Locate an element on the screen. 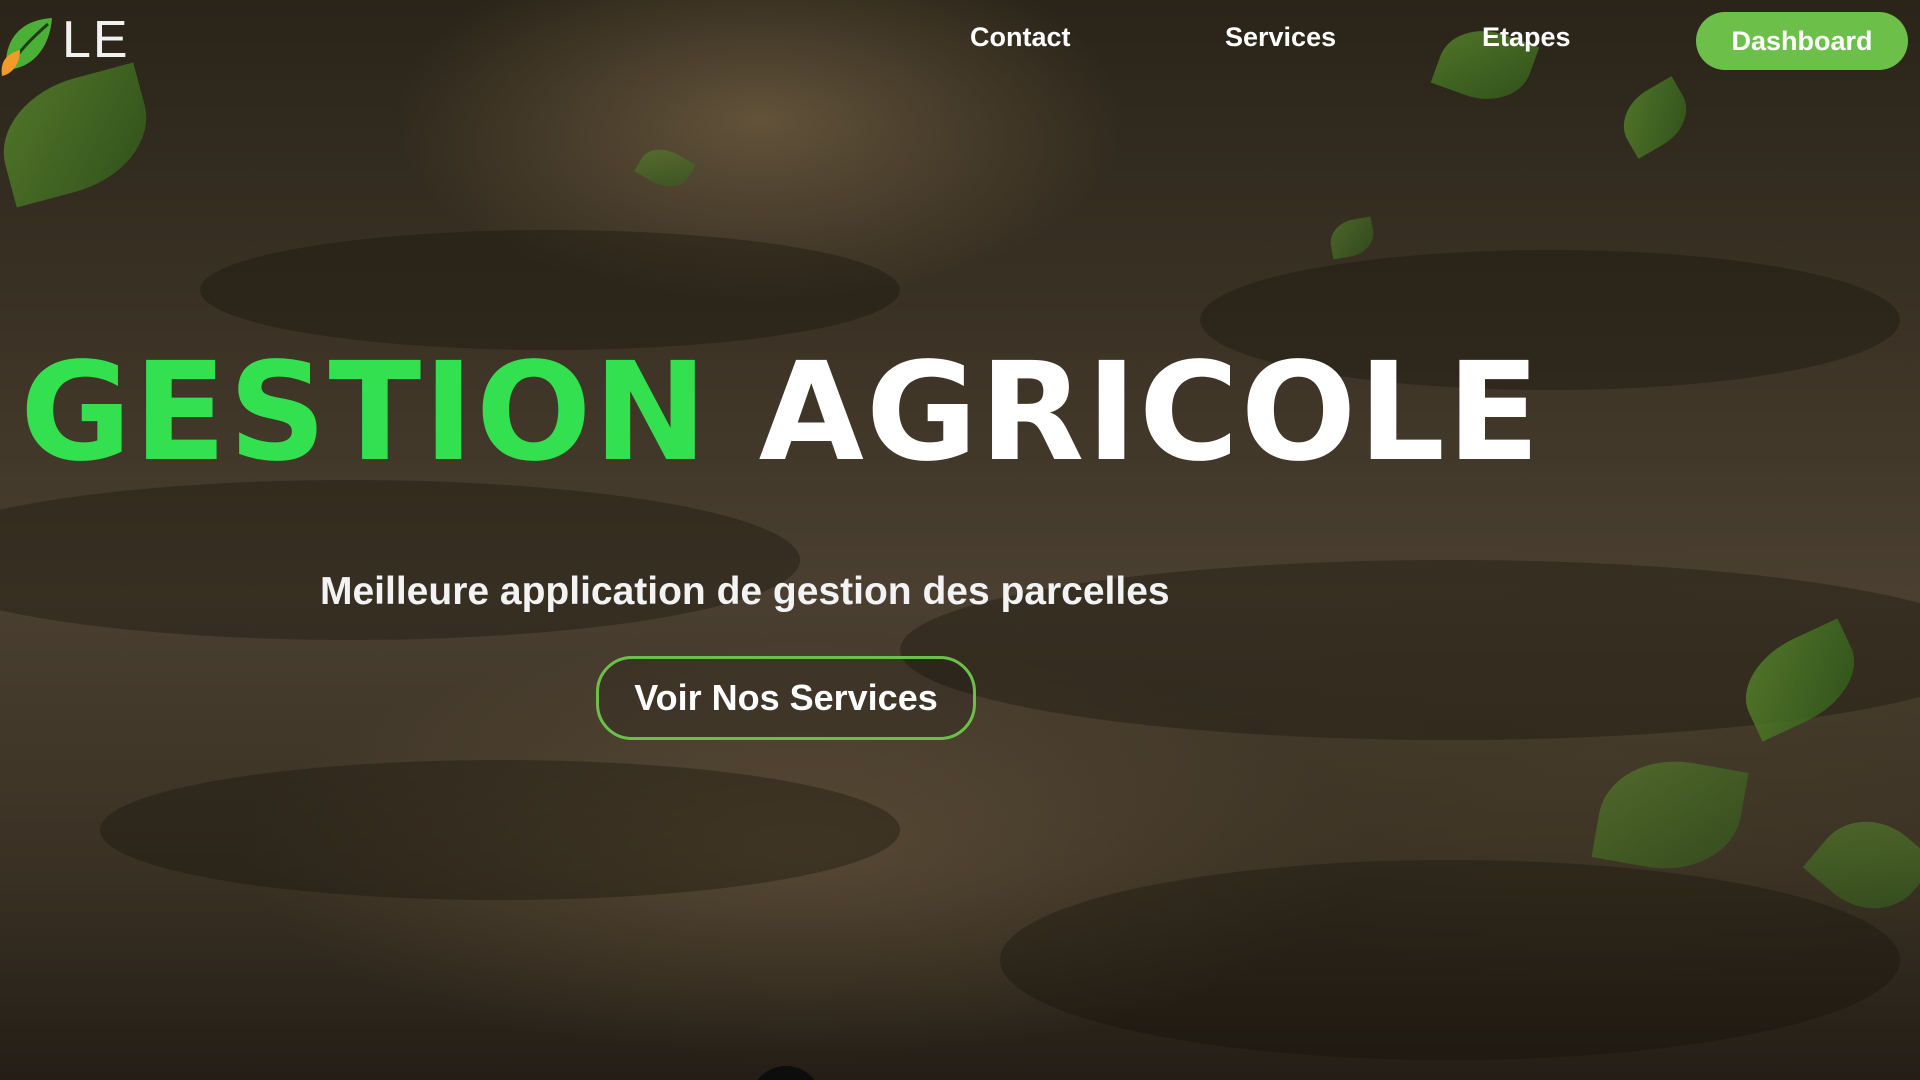  scroll-indicator is located at coordinates (786, 1073).